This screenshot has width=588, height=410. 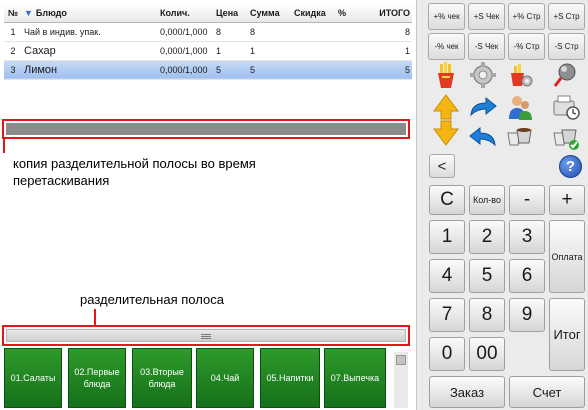 I want to click on col-discount-header: Скидка, so click(x=314, y=13).